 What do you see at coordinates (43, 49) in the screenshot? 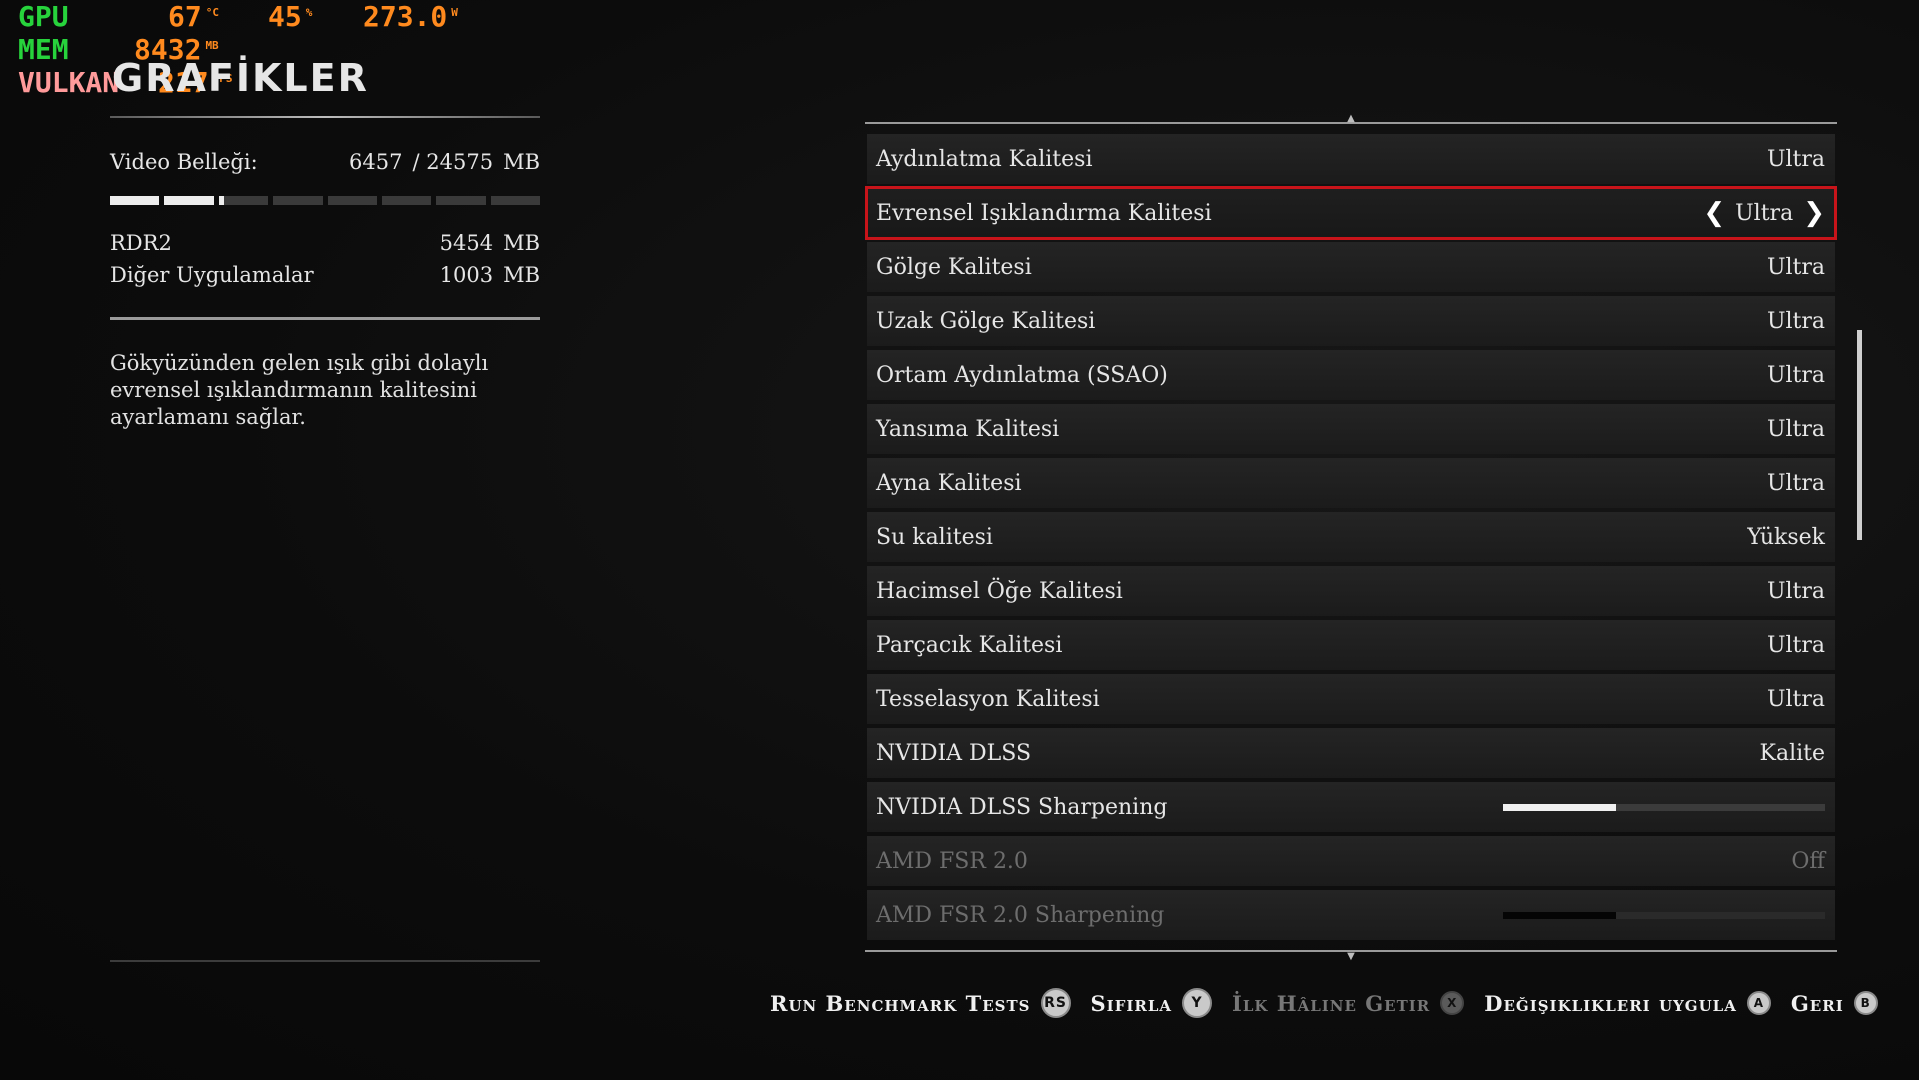
I see `osd-mem-label: MEM` at bounding box center [43, 49].